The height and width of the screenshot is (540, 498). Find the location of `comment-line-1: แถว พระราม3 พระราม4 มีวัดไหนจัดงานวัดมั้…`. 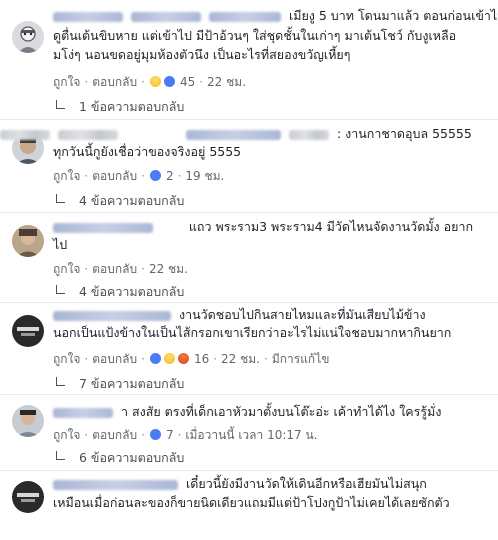

comment-line-1: แถว พระราม3 พระราม4 มีวัดไหนจัดงานวัดมั้… is located at coordinates (331, 226).